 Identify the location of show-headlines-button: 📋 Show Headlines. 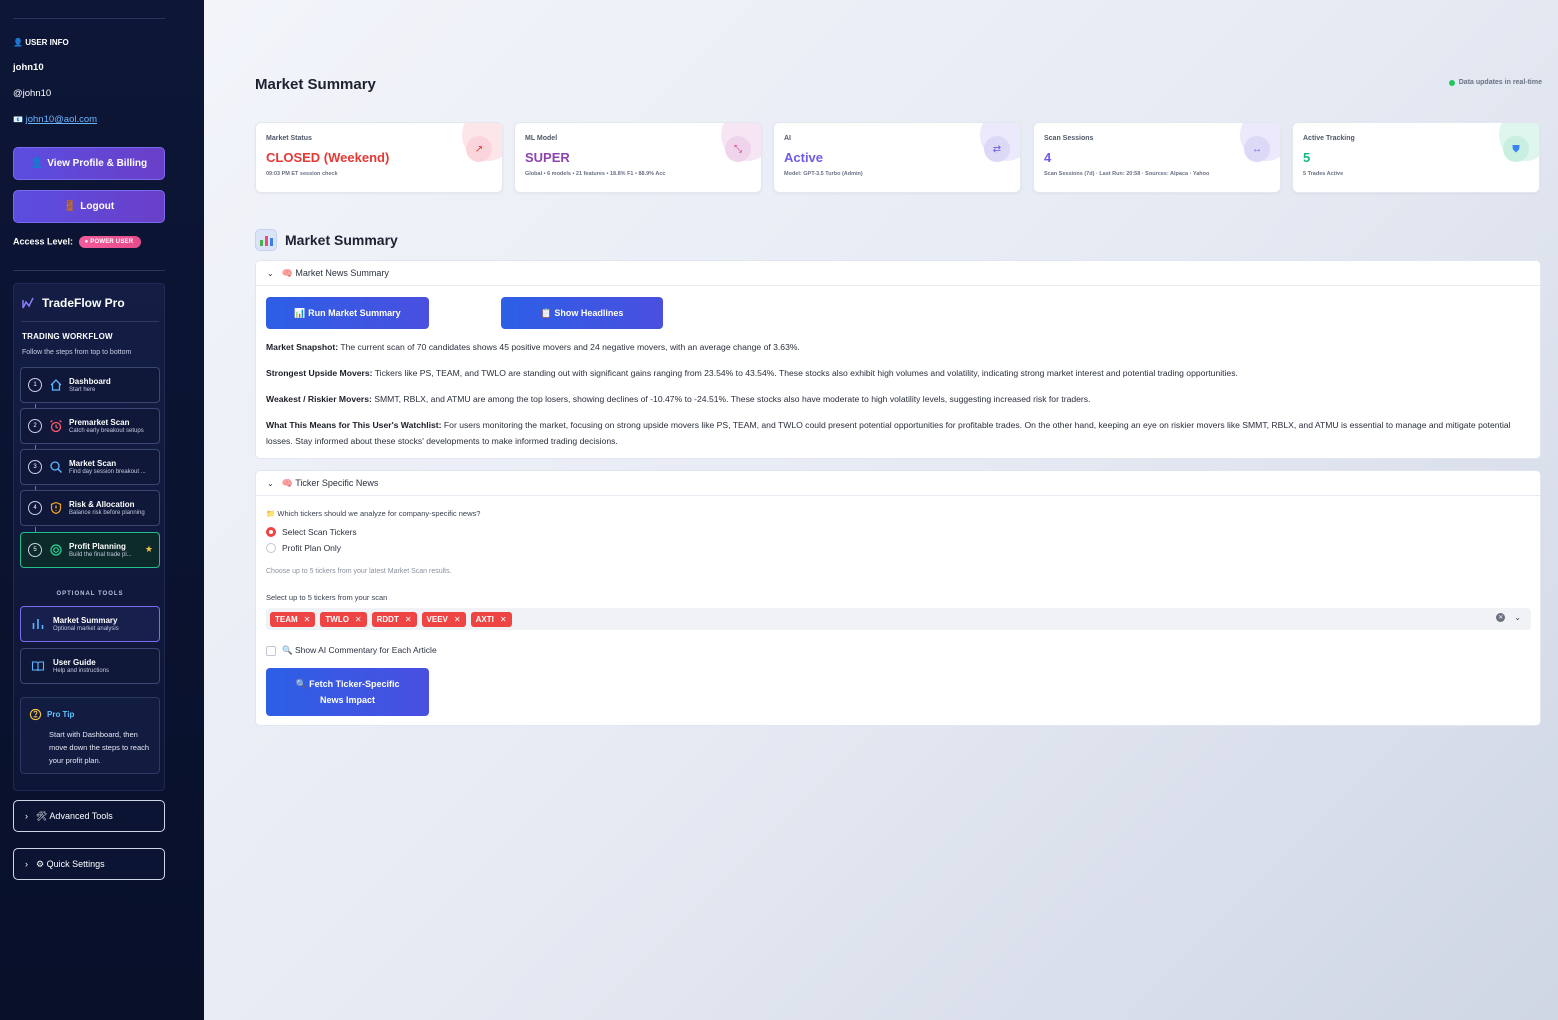
(582, 313).